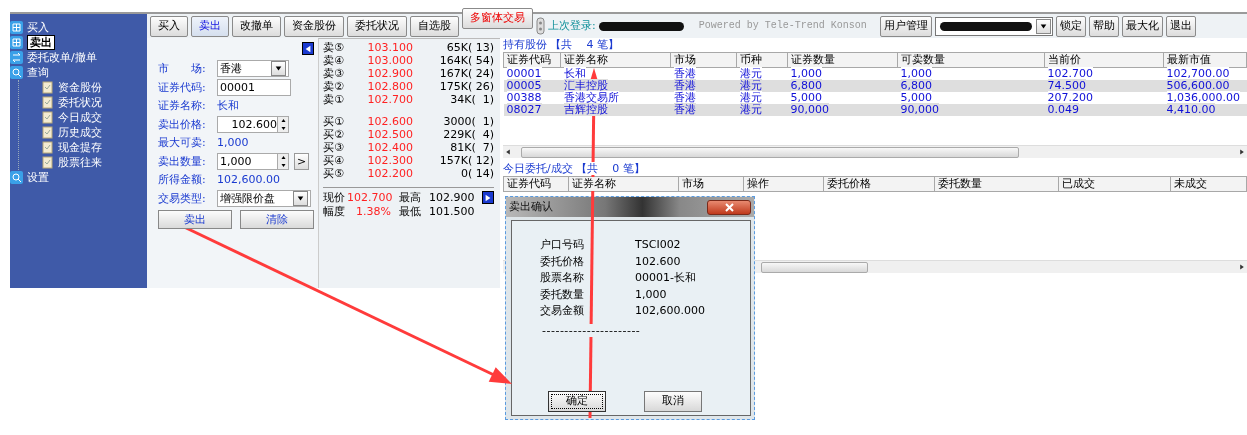 Image resolution: width=1247 pixels, height=435 pixels. I want to click on toolbar-button: 帮助, so click(1103, 26).